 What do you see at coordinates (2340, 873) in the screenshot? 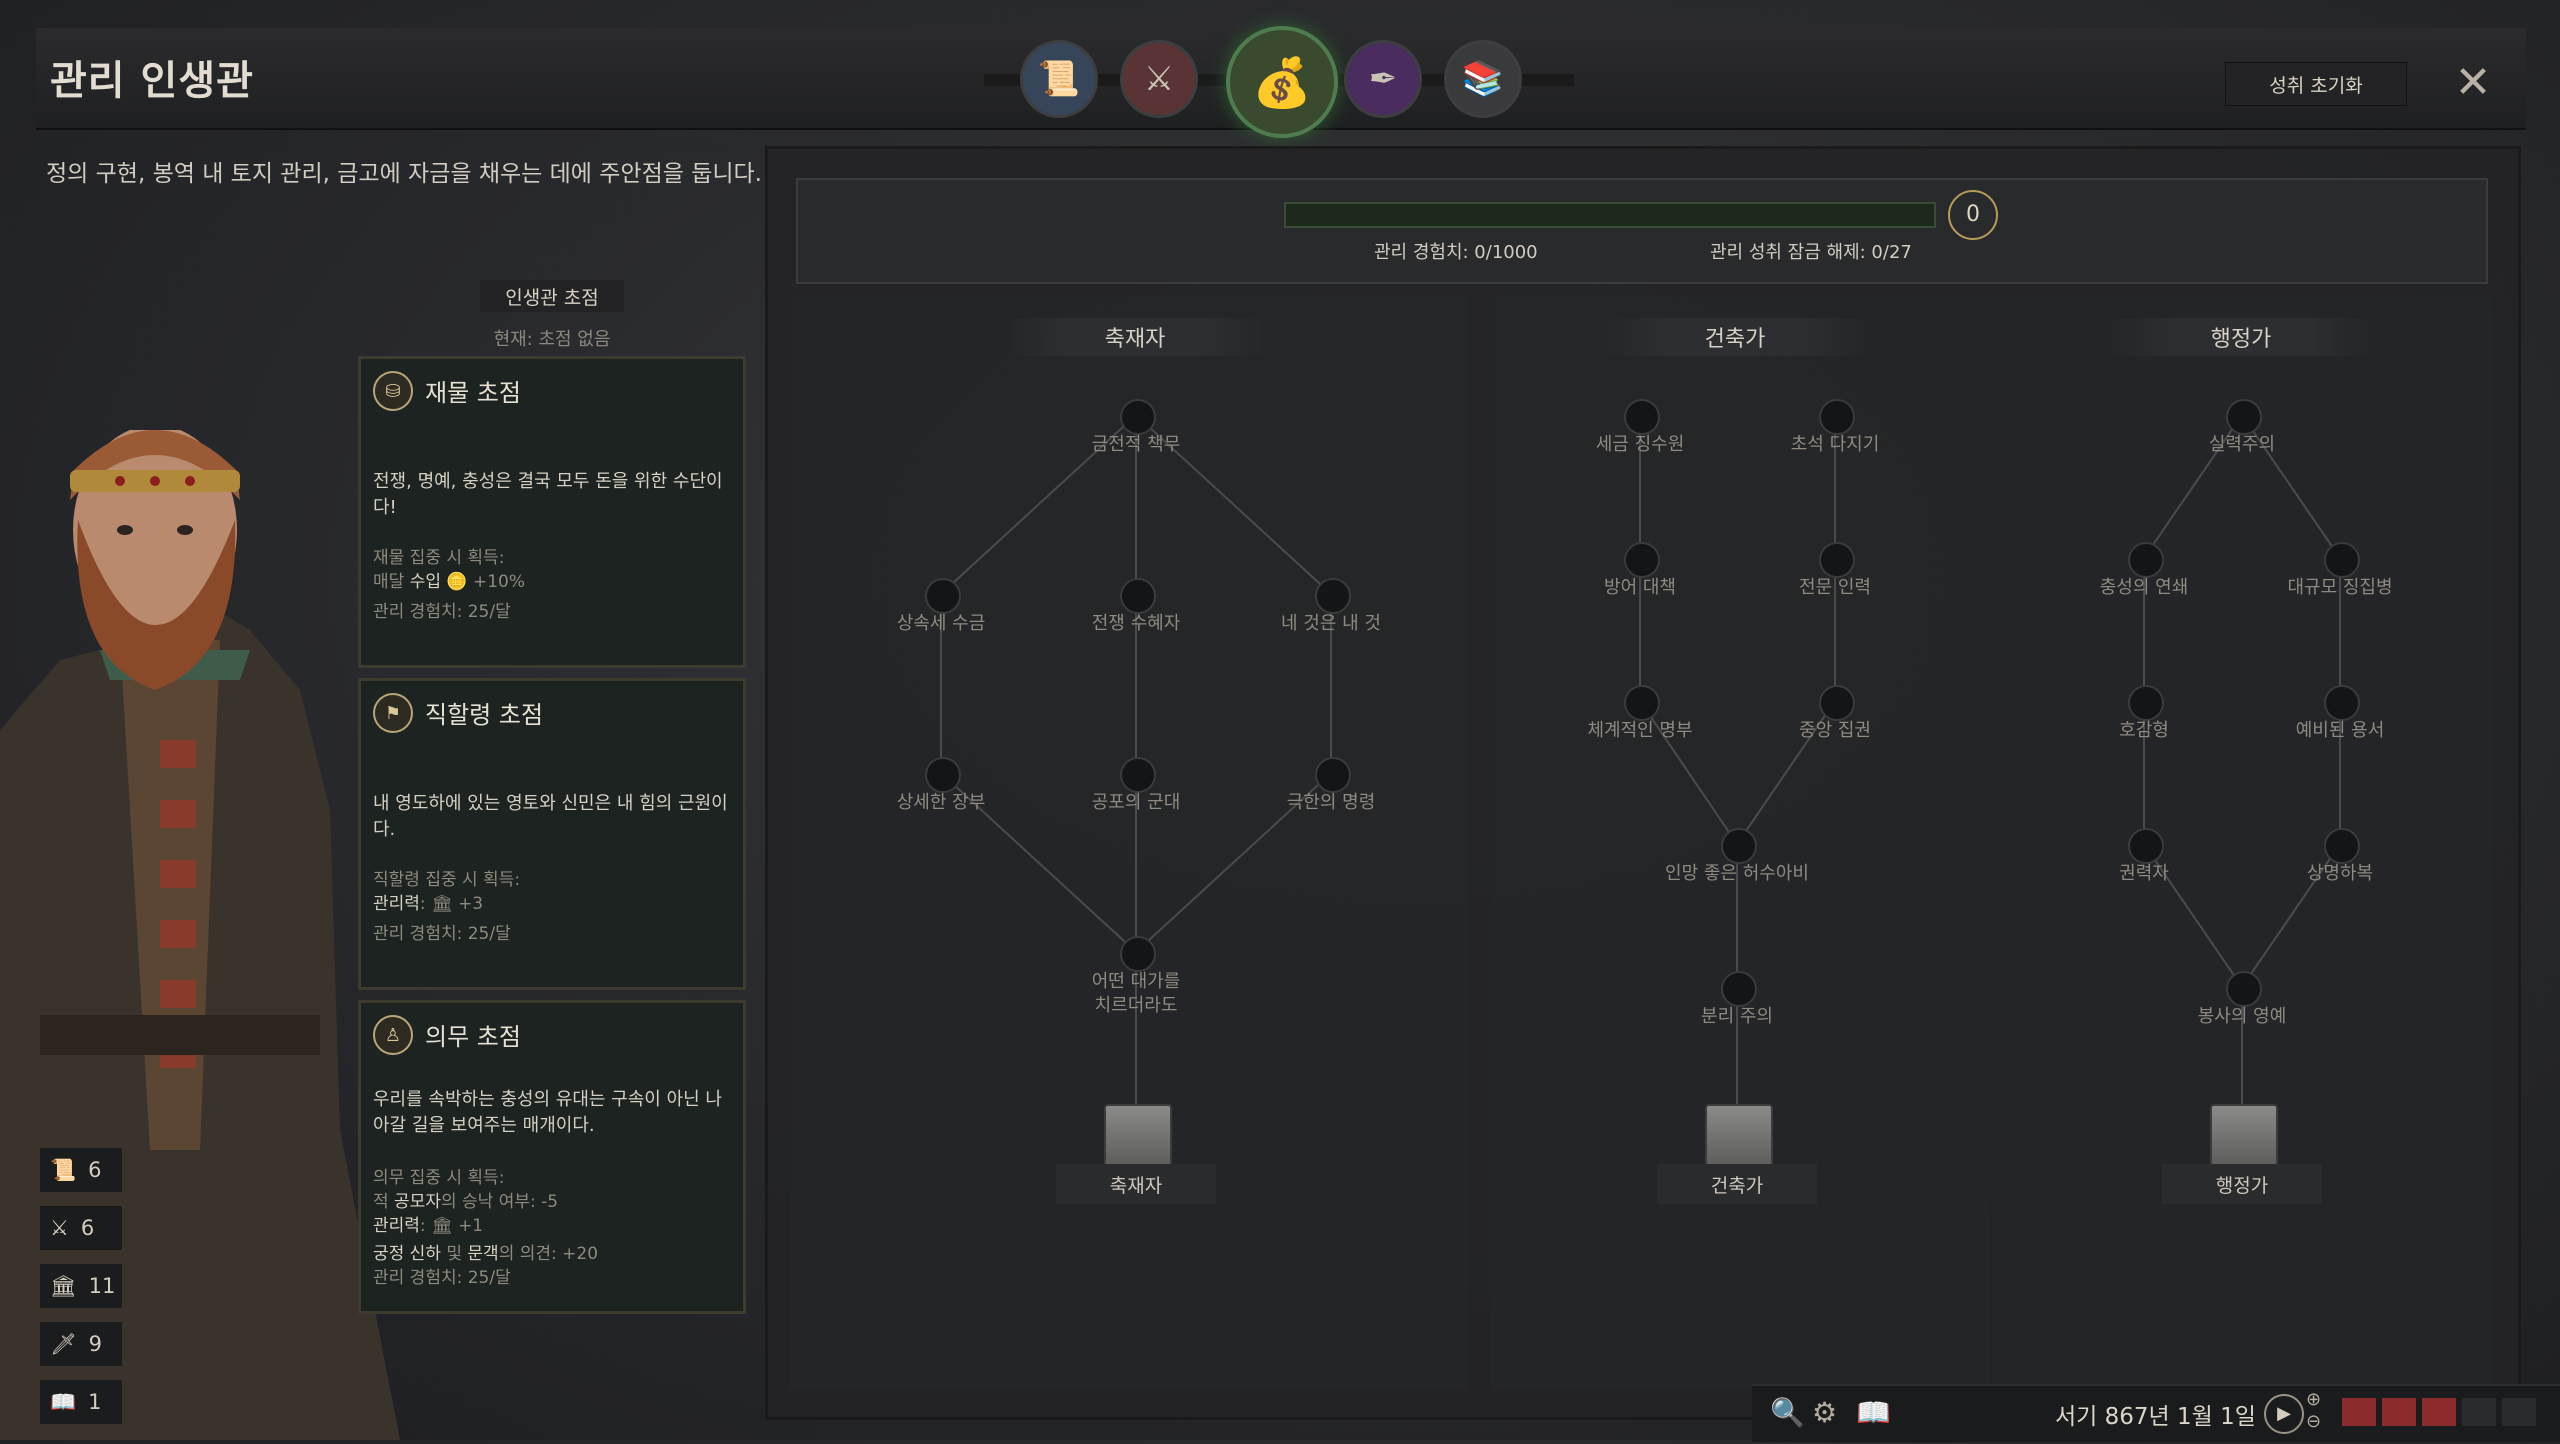
I see `perk-label: 상명하복` at bounding box center [2340, 873].